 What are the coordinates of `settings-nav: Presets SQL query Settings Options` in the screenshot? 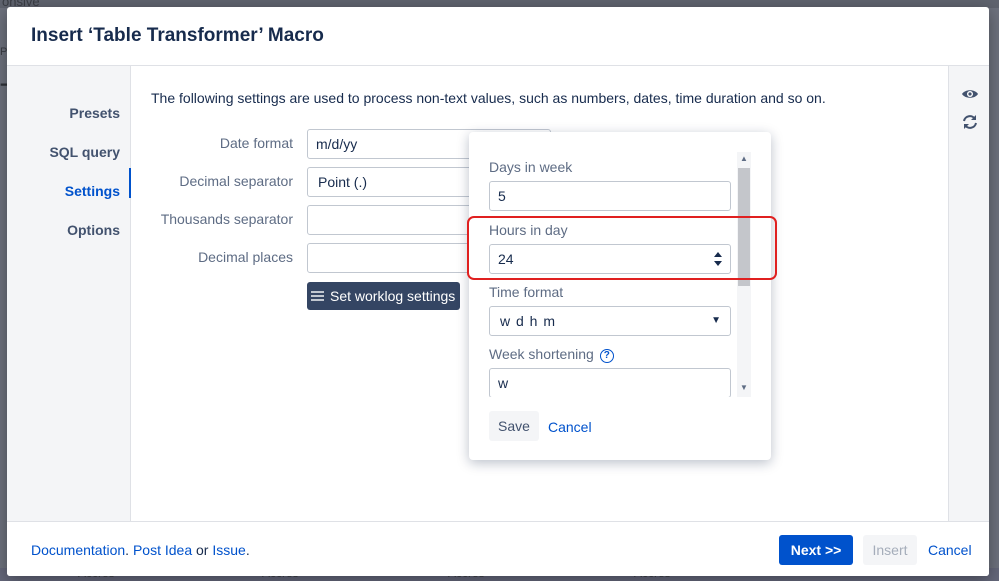 It's located at (69, 293).